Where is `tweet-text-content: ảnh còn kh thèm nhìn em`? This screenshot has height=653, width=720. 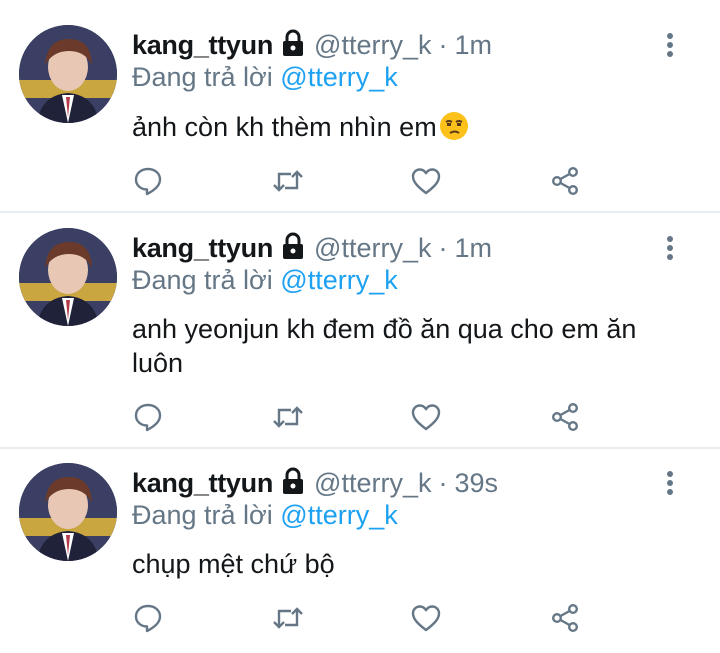 tweet-text-content: ảnh còn kh thèm nhìn em is located at coordinates (284, 127).